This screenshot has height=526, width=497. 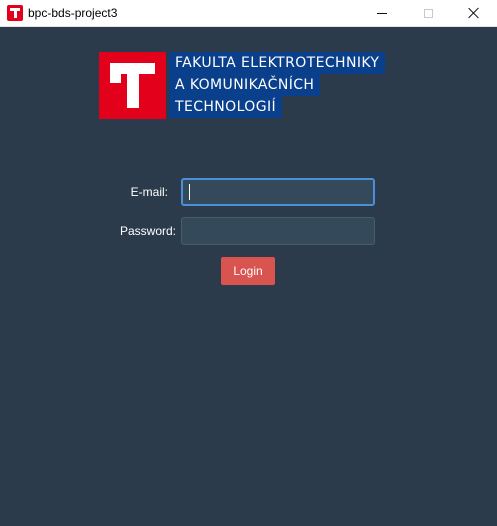 What do you see at coordinates (278, 231) in the screenshot?
I see `password-field` at bounding box center [278, 231].